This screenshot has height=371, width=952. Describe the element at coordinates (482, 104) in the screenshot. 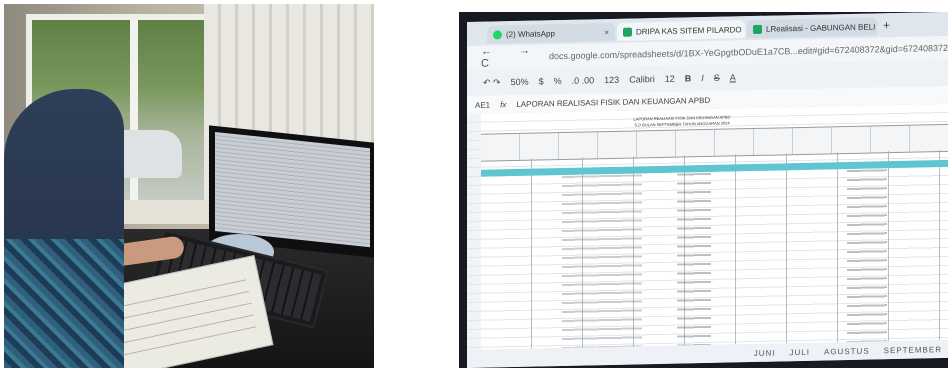

I see `cell-reference: AE1` at that location.